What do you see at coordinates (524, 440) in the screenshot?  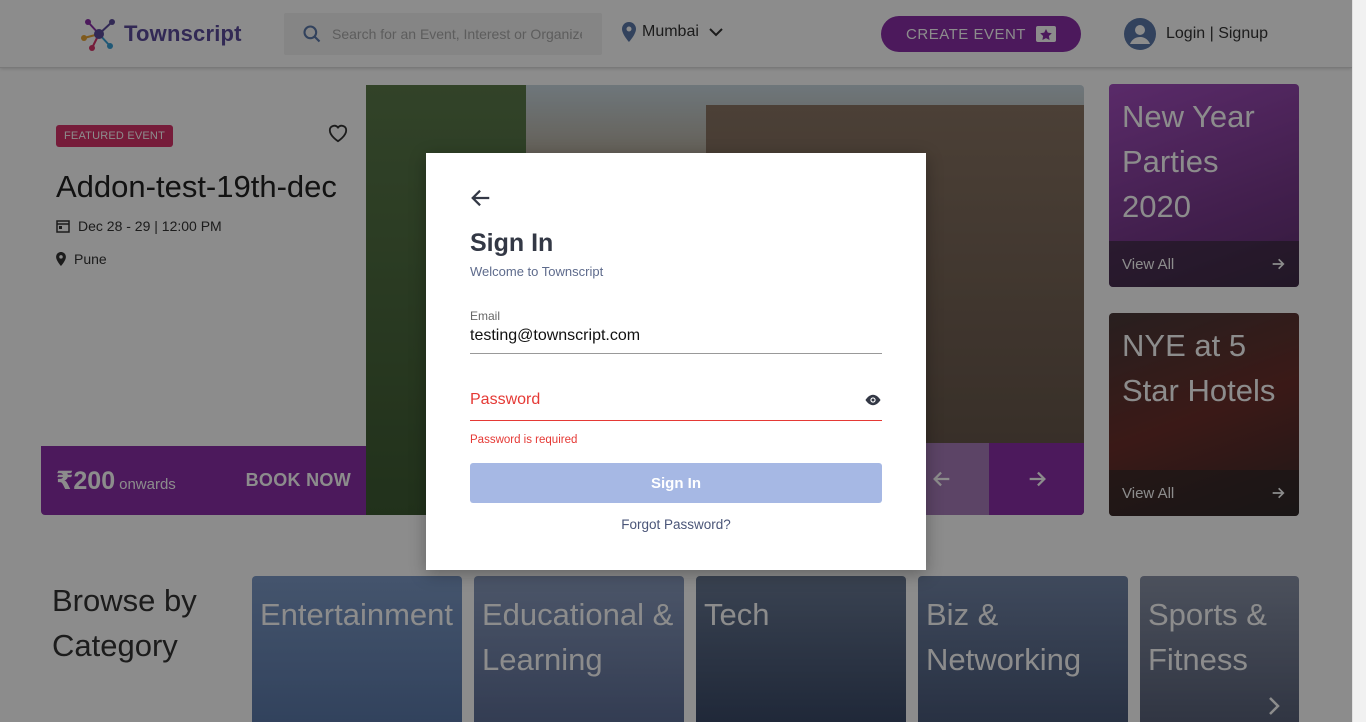 I see `password-error: Password is required` at bounding box center [524, 440].